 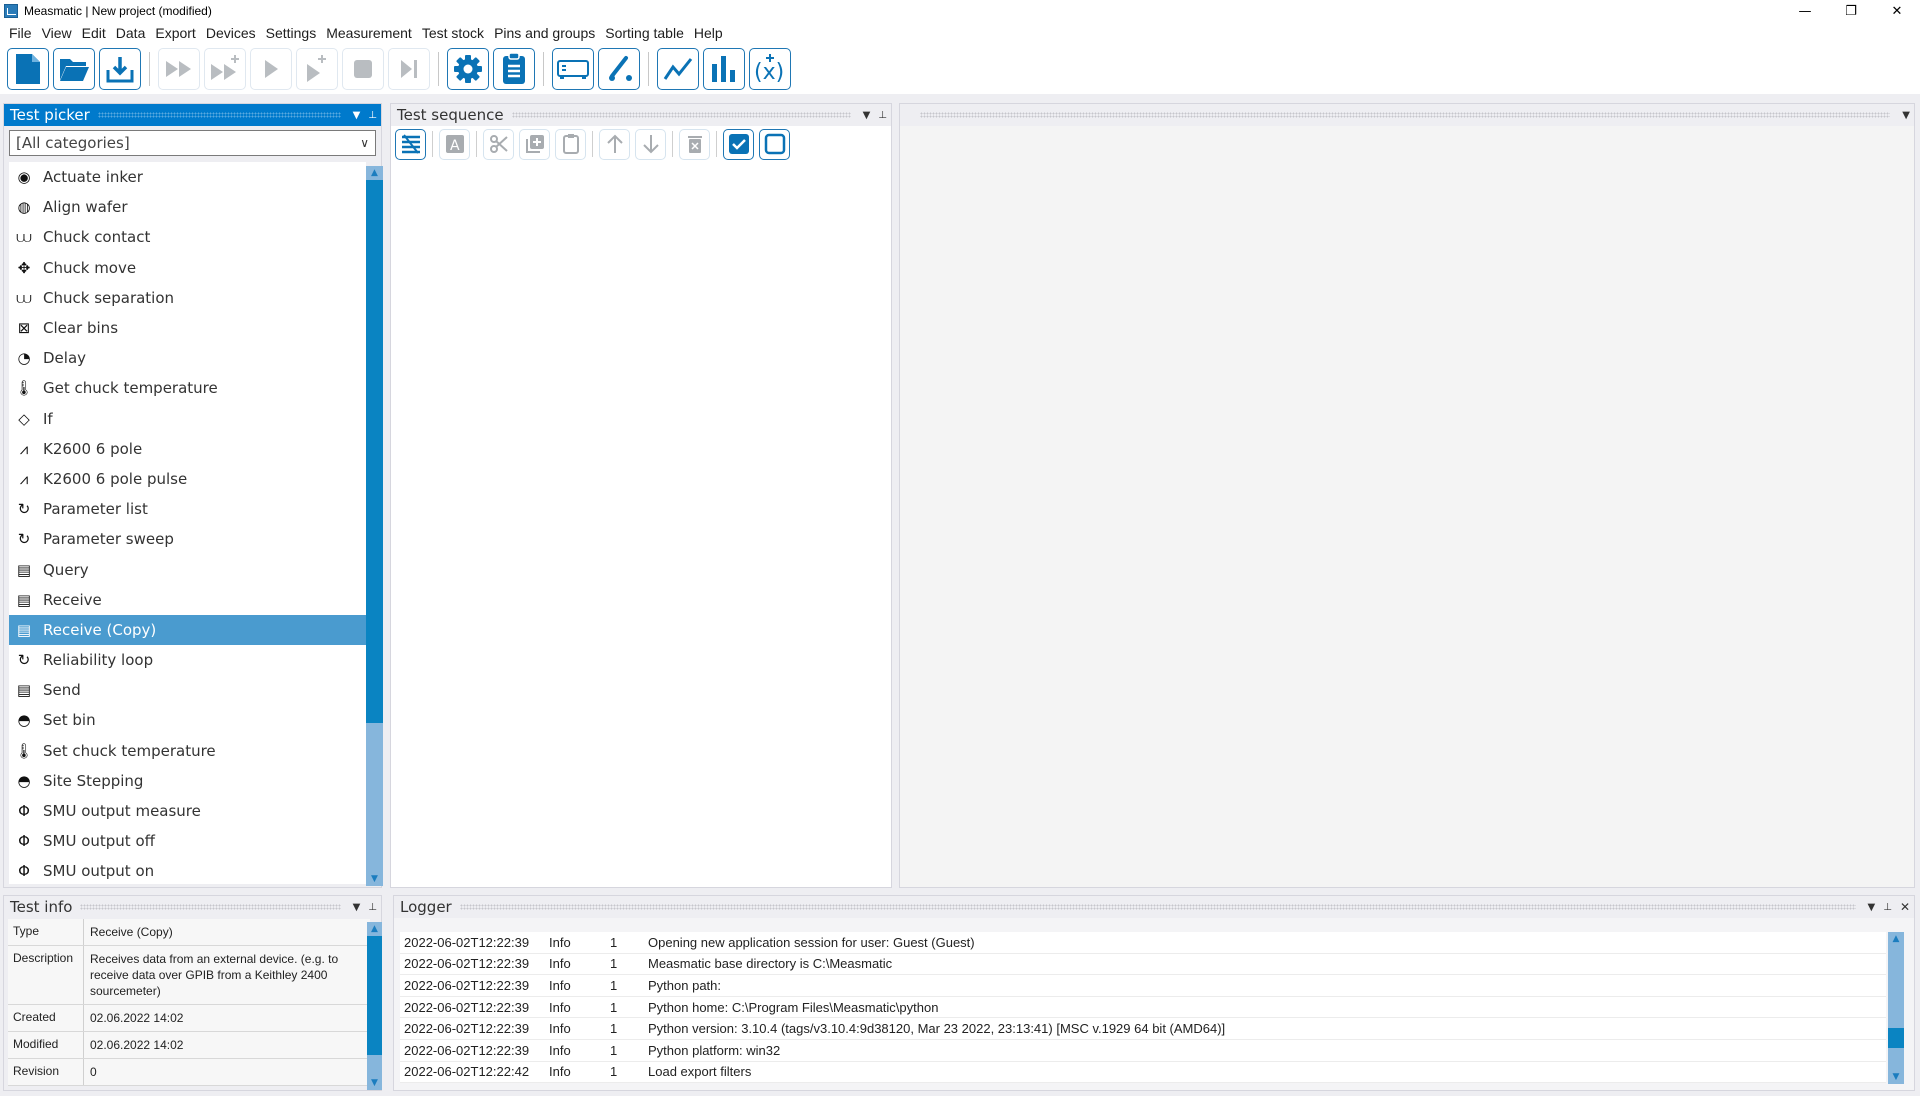 I want to click on run-plus-button, so click(x=317, y=69).